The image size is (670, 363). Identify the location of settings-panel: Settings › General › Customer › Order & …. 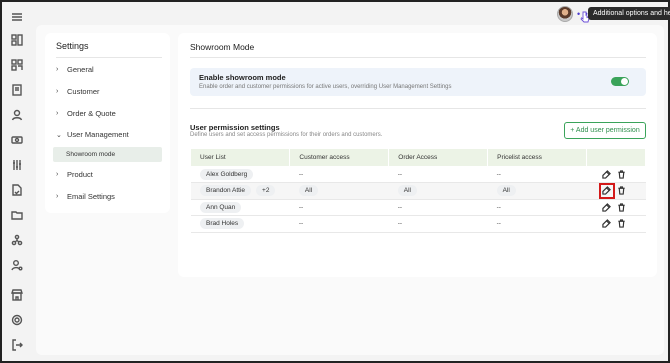
(107, 123).